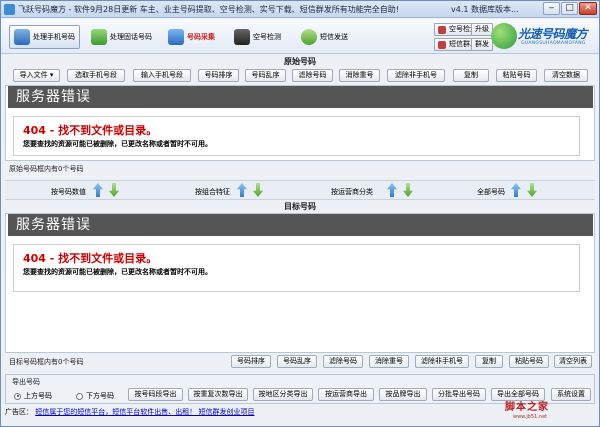 This screenshot has width=600, height=427. What do you see at coordinates (144, 412) in the screenshot?
I see `ad-link: 短信属于您的短信平台，短信平台软件出售、出租！ 短信群发创业项目` at bounding box center [144, 412].